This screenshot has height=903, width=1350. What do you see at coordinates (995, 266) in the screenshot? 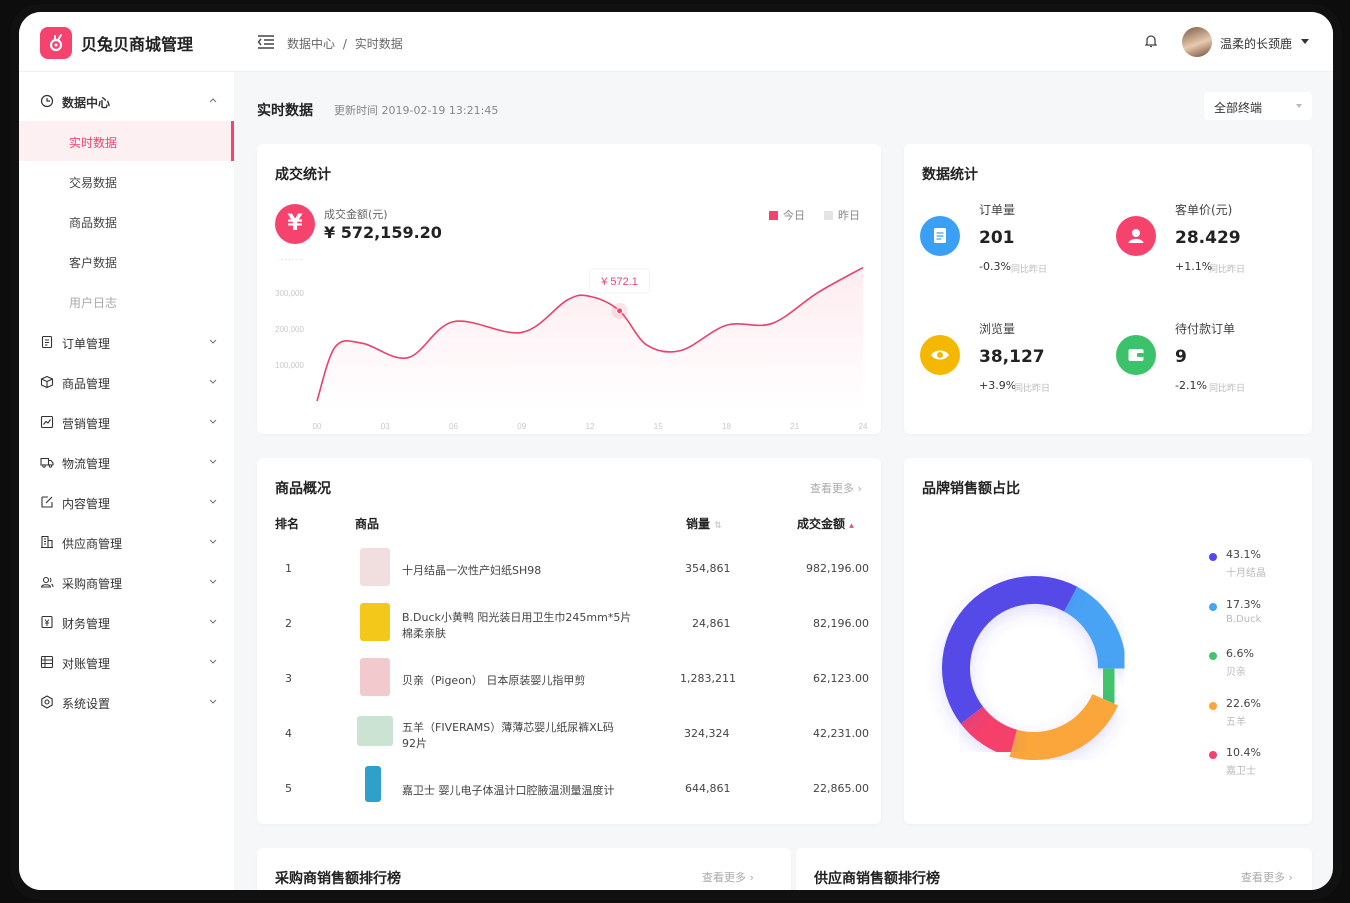
I see `stat-change: -0.3%` at bounding box center [995, 266].